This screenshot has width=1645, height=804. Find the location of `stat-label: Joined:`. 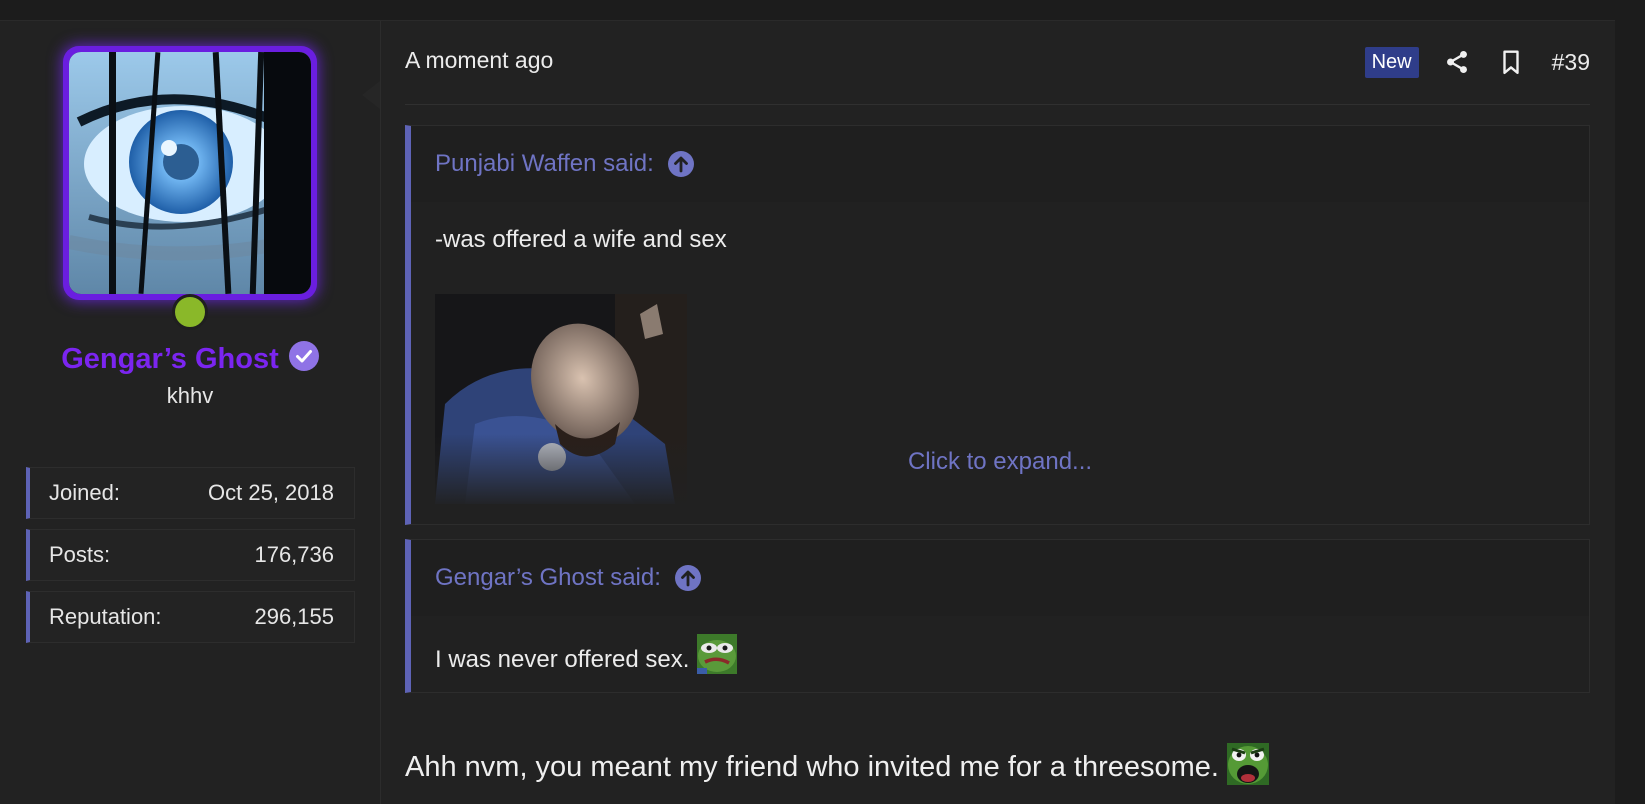

stat-label: Joined: is located at coordinates (84, 492).